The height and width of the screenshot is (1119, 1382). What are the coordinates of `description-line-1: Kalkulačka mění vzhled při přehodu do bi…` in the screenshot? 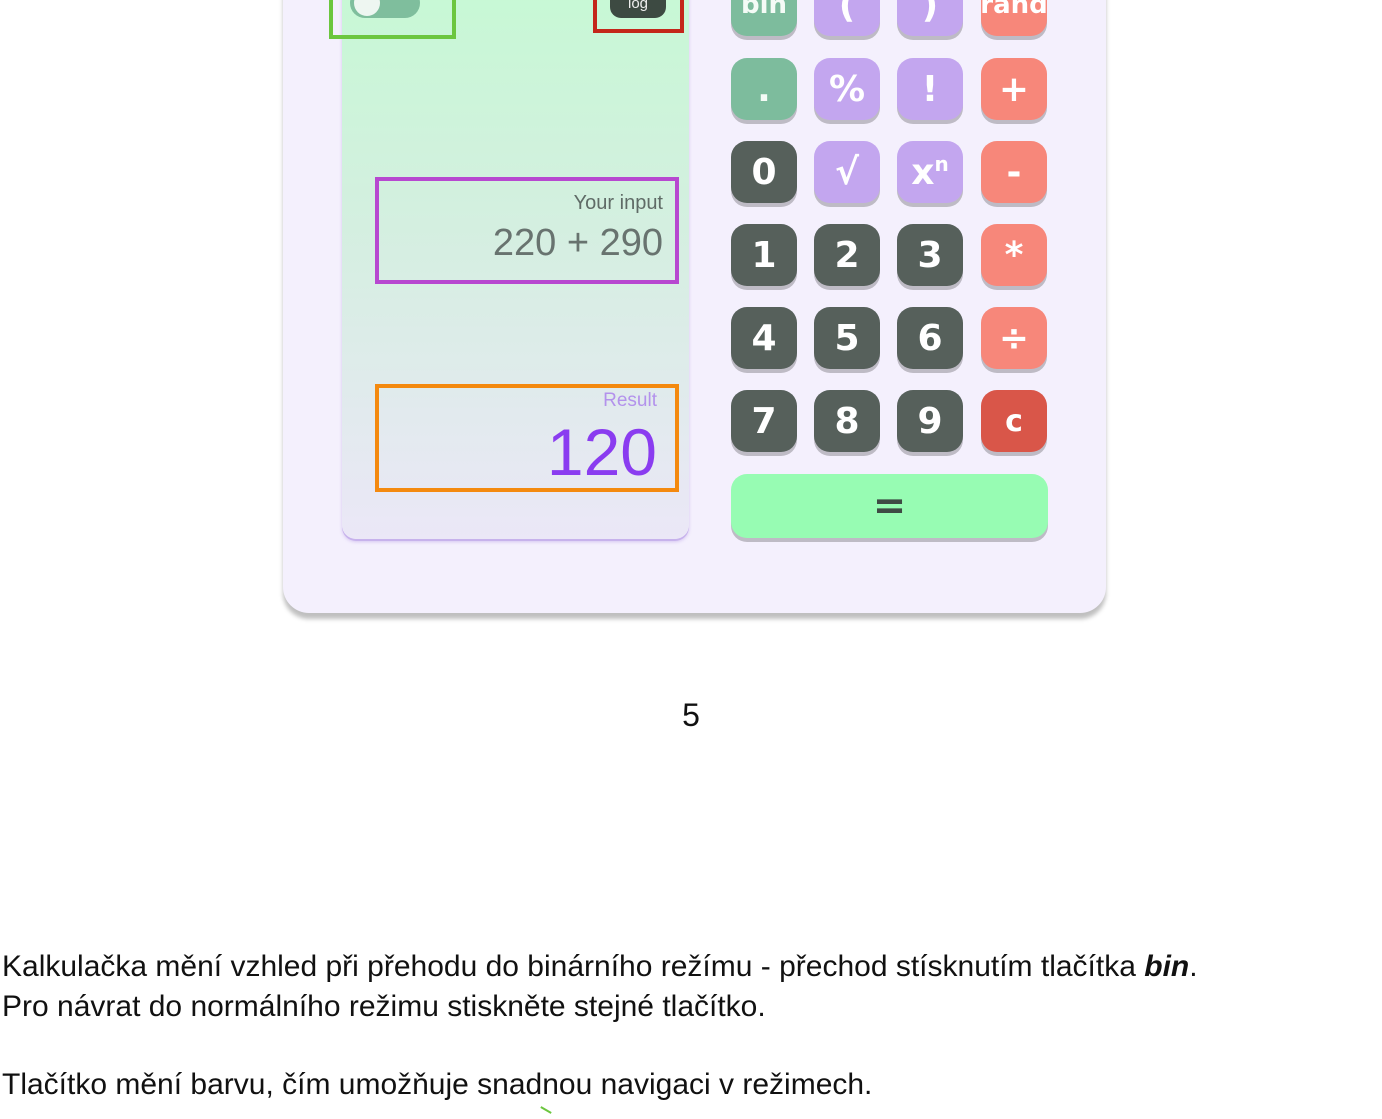 It's located at (600, 967).